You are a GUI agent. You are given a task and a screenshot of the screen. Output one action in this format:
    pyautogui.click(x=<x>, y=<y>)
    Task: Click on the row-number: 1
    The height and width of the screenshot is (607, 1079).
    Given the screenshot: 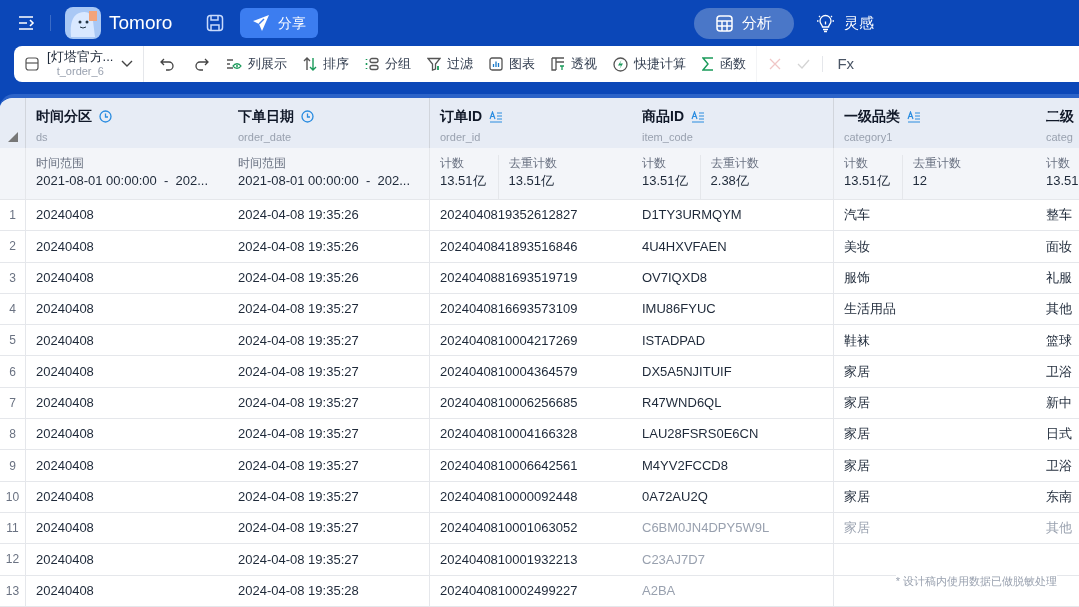 What is the action you would take?
    pyautogui.click(x=13, y=215)
    